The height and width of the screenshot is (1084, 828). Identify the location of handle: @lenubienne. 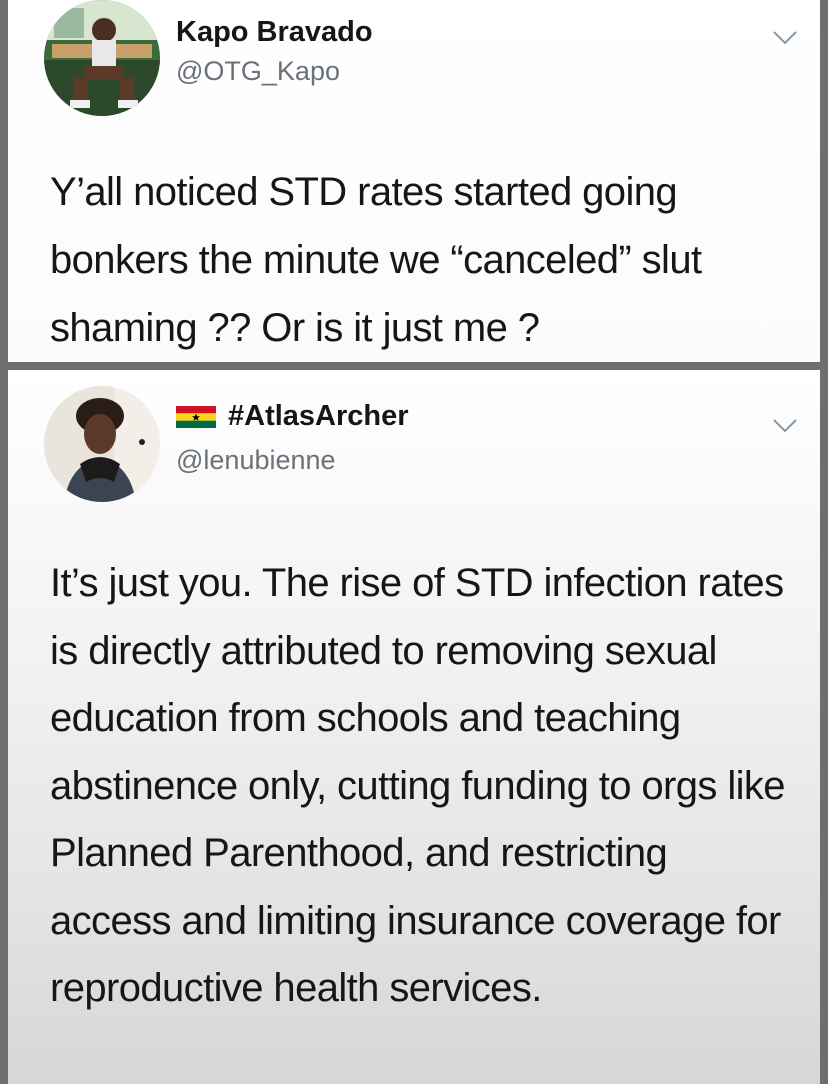
(256, 460).